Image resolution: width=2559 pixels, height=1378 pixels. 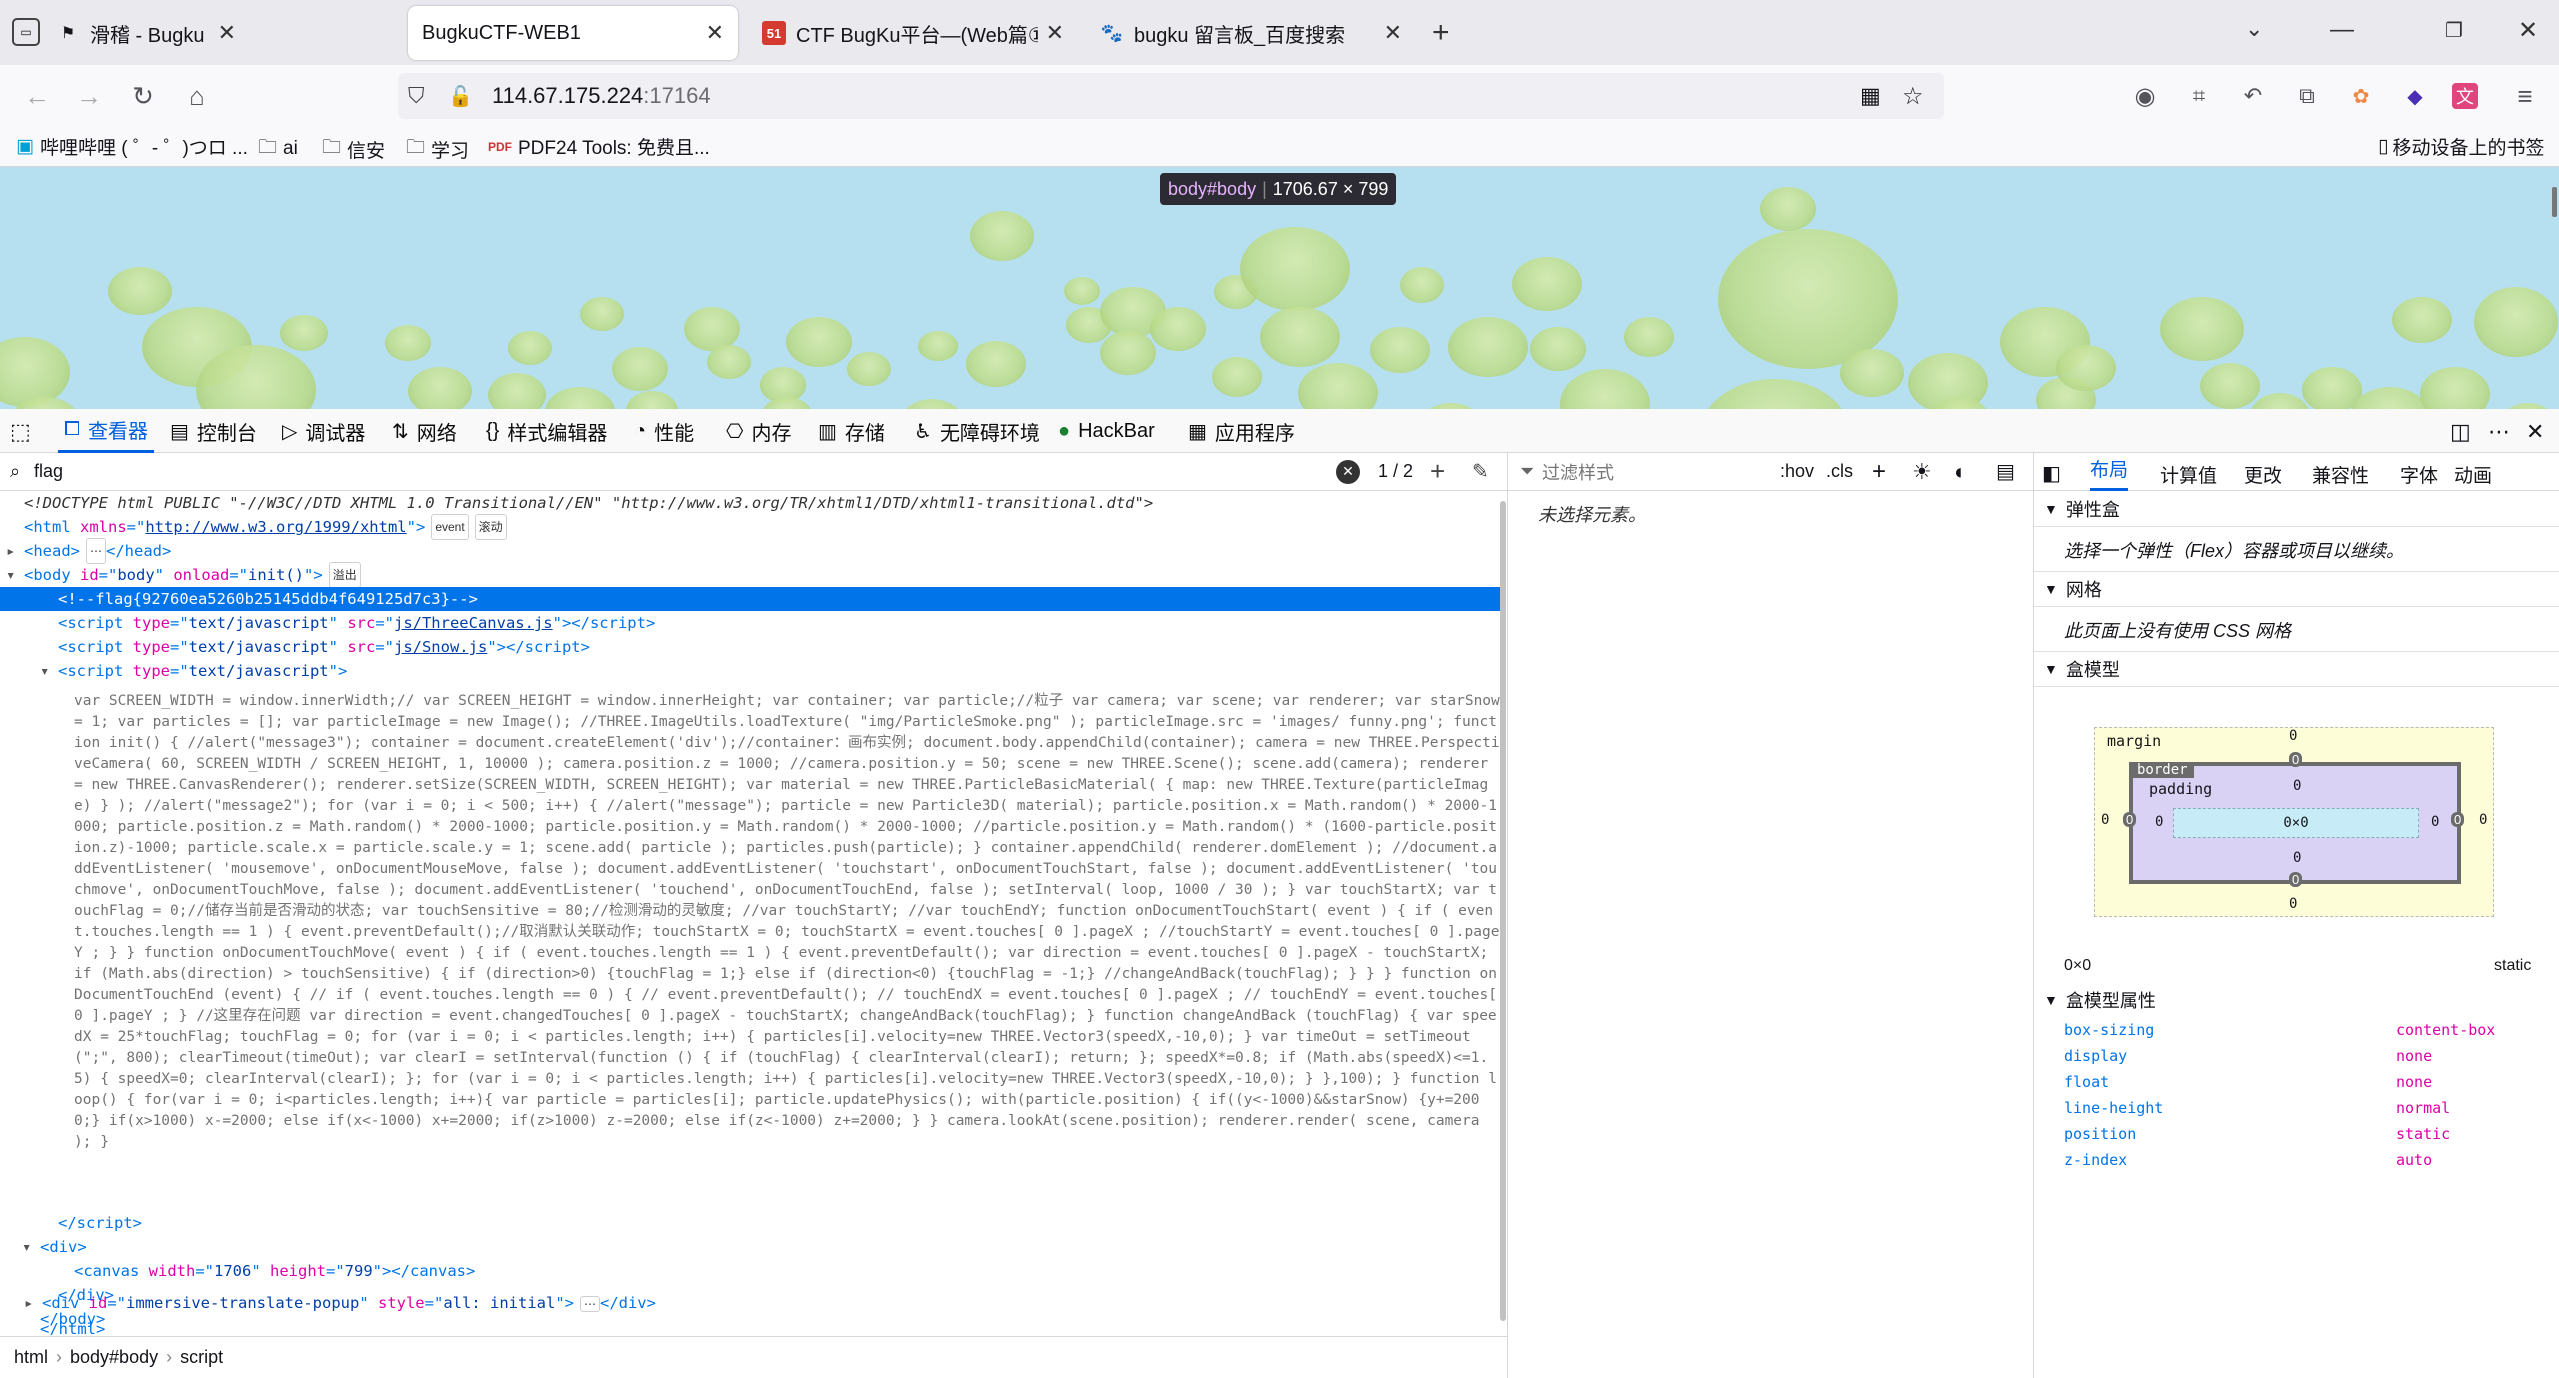 I want to click on page-scrollbar, so click(x=2554, y=202).